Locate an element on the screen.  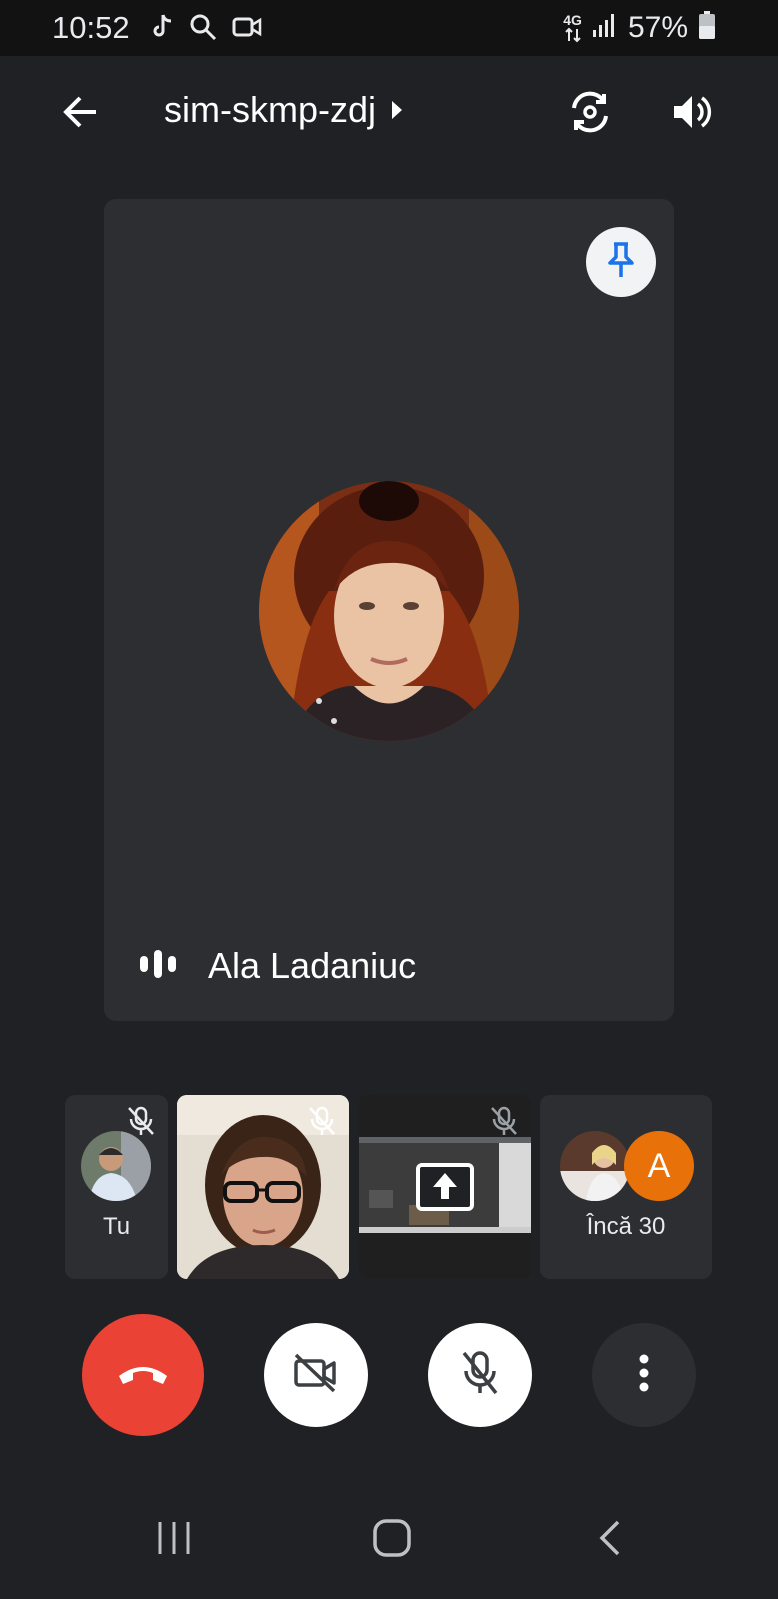
speaker-label: Ala Ladaniuc is located at coordinates (277, 966).